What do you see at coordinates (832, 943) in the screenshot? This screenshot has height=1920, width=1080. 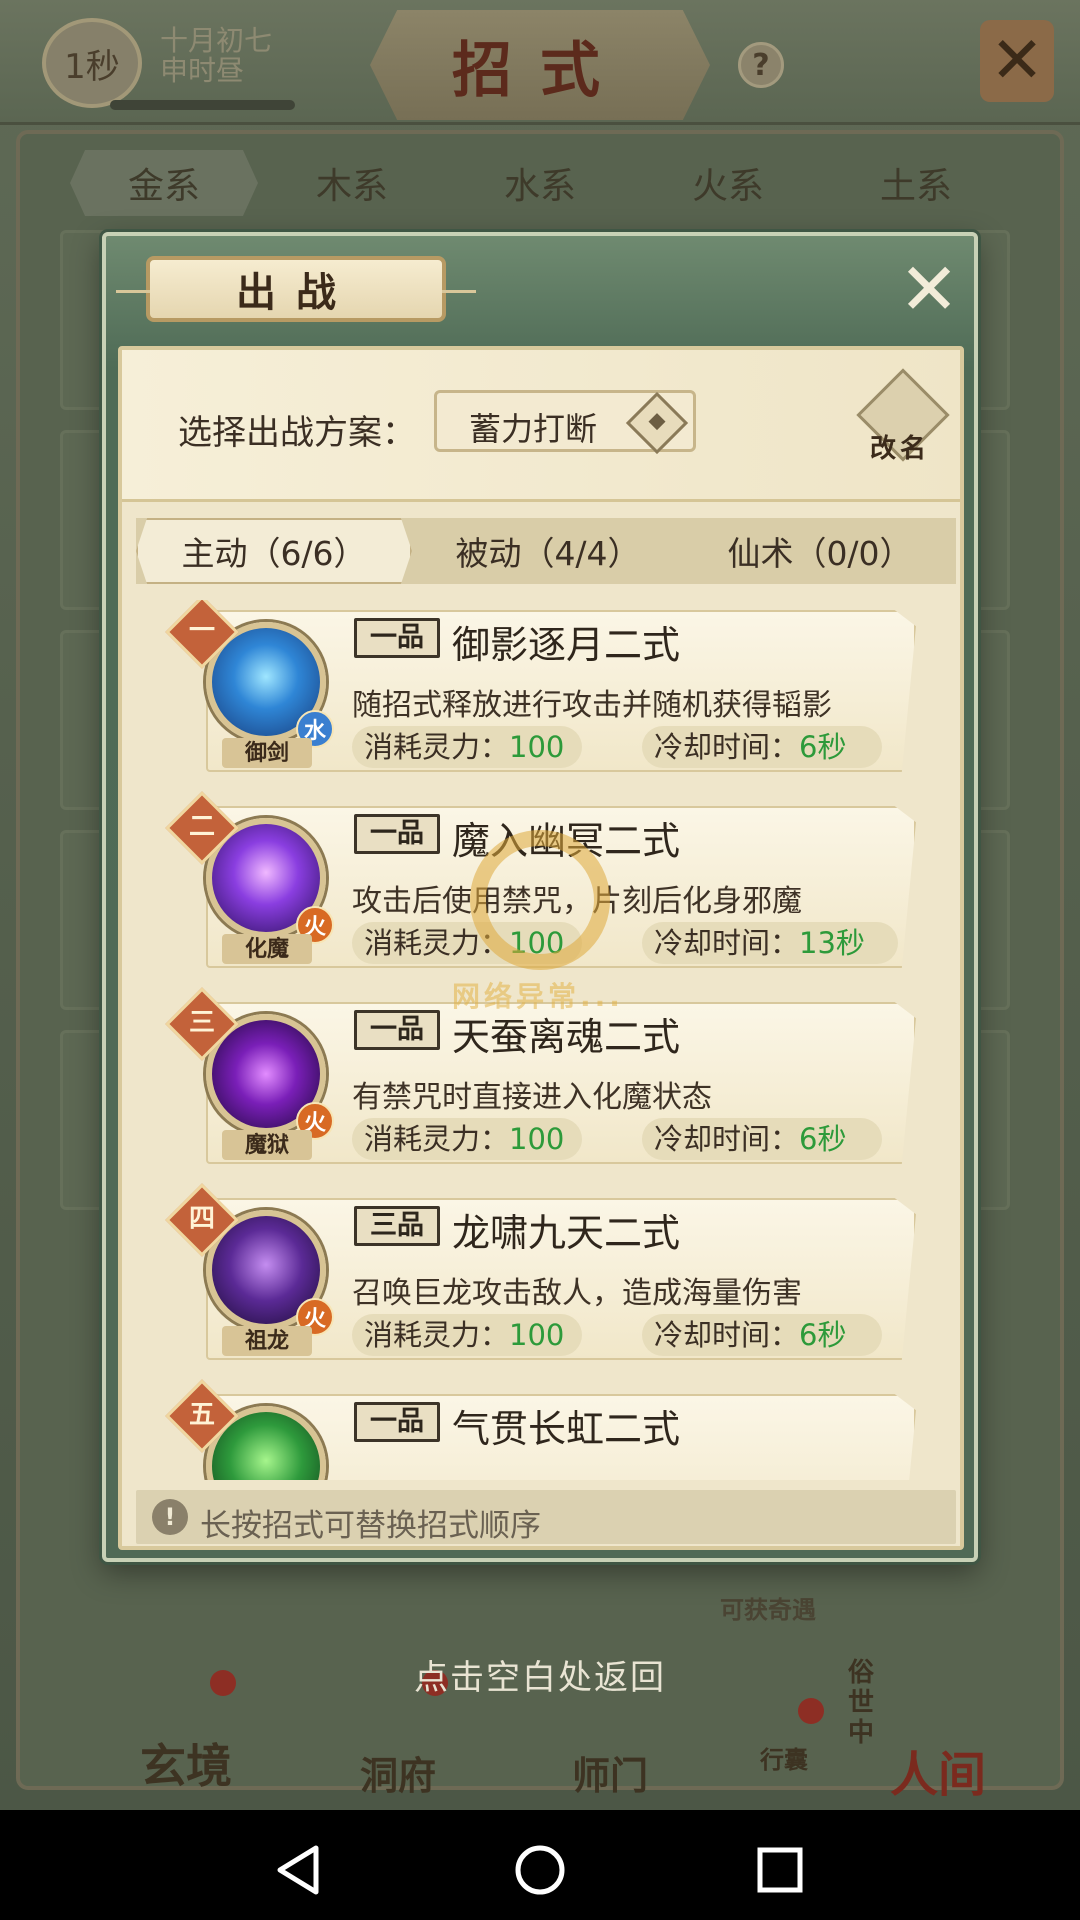 I see `cooldown-value: 13秒` at bounding box center [832, 943].